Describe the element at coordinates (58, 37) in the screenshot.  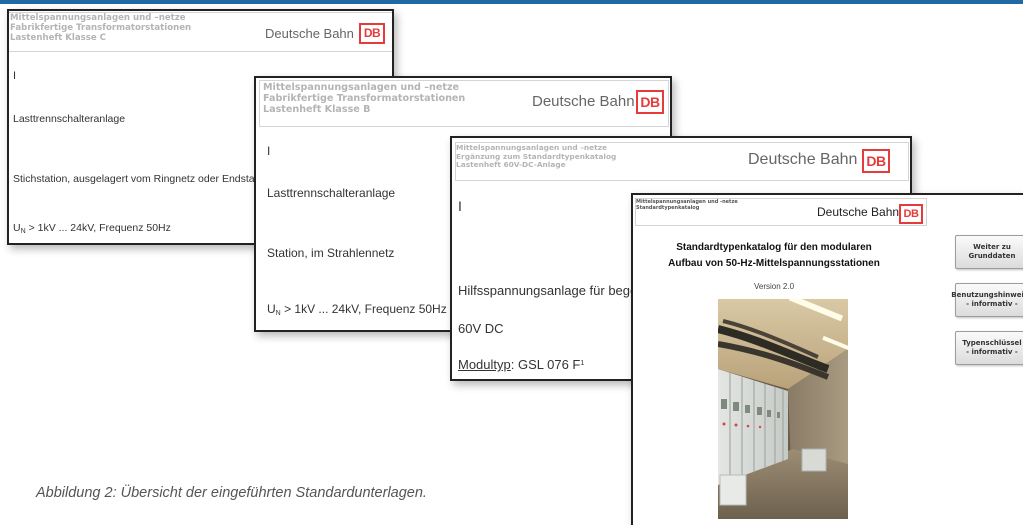
I see `header-line: Lastenheft Klasse C` at that location.